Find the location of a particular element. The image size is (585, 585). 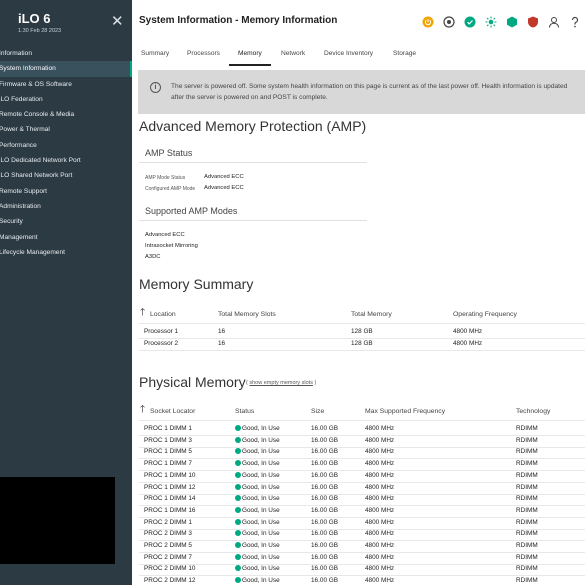

col-technology: Technology is located at coordinates (533, 411).